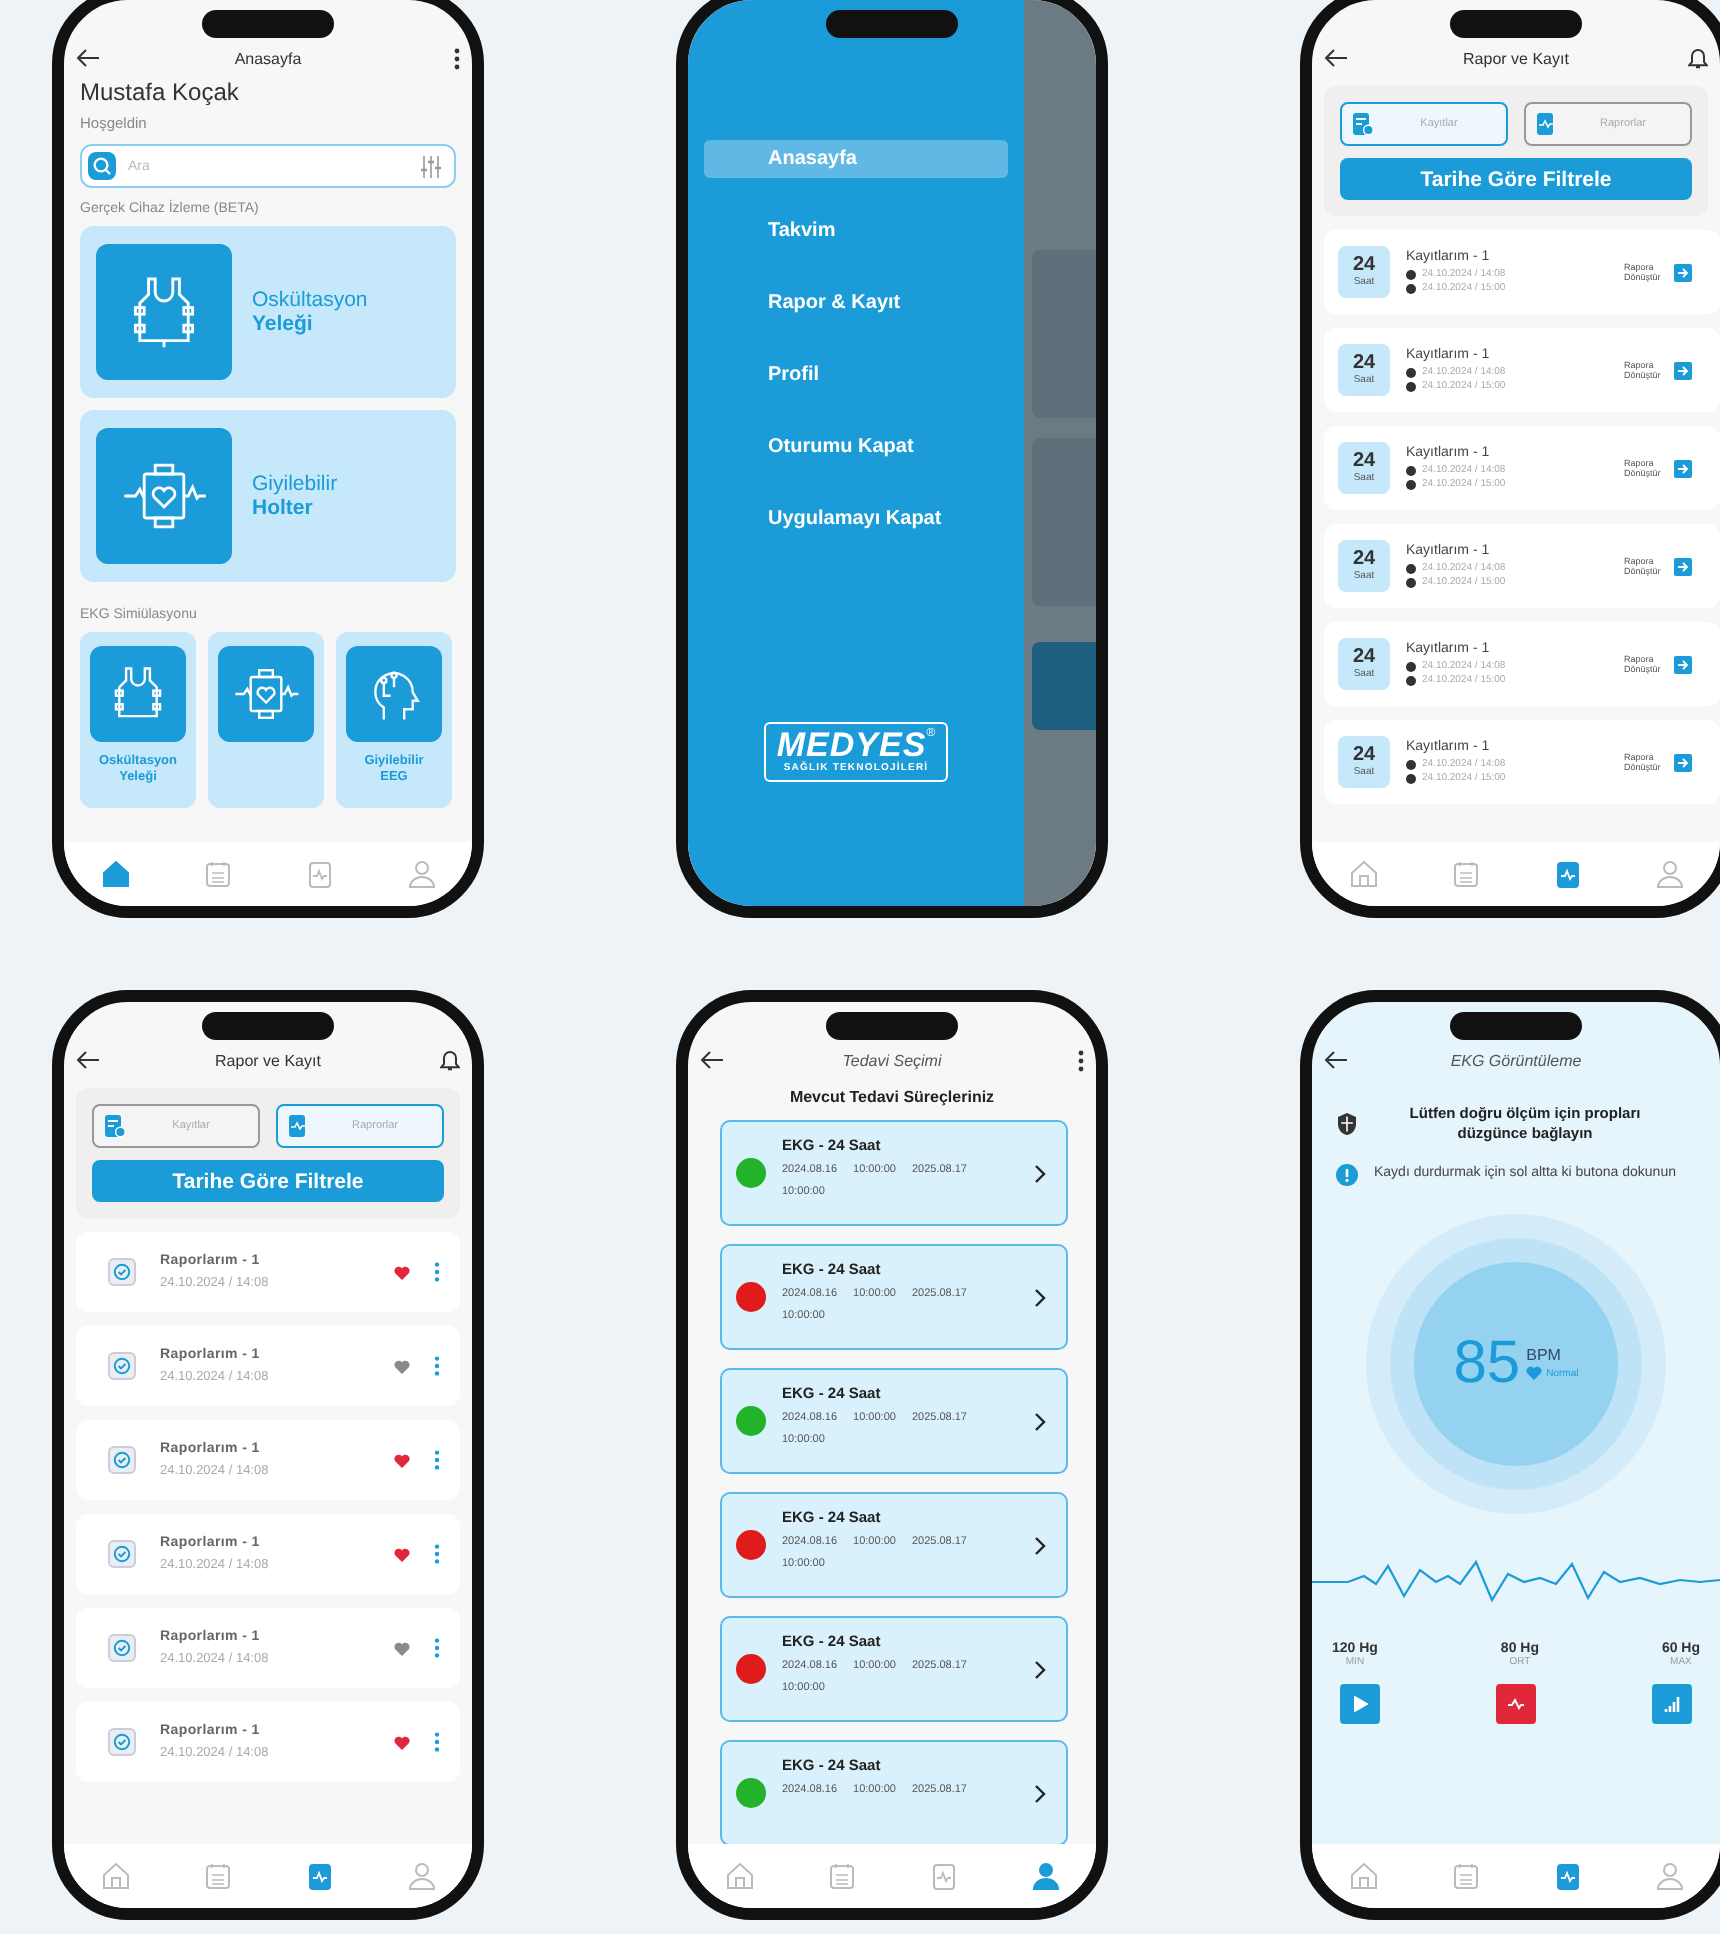 This screenshot has height=1934, width=1720. I want to click on bpm-value: 85, so click(1487, 1363).